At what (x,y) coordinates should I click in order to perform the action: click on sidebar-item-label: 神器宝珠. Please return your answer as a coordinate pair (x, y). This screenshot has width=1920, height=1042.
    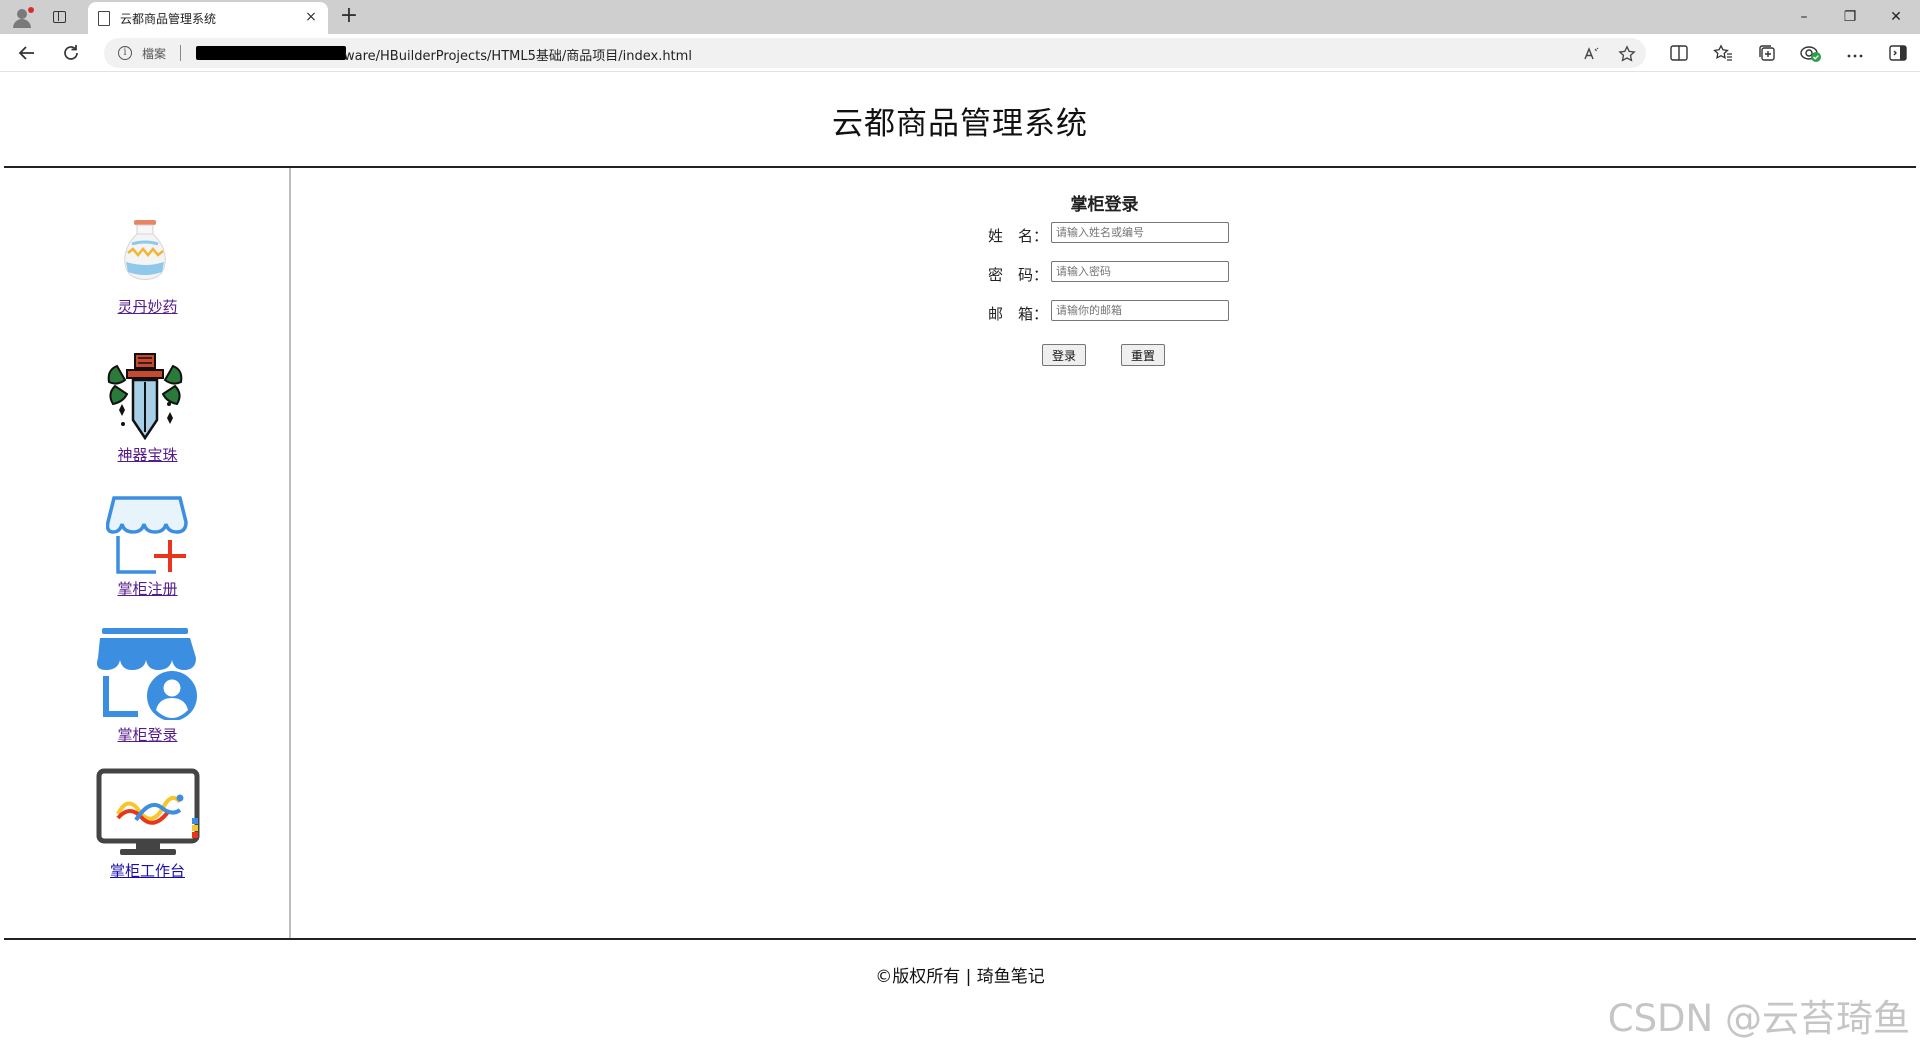
    Looking at the image, I should click on (147, 454).